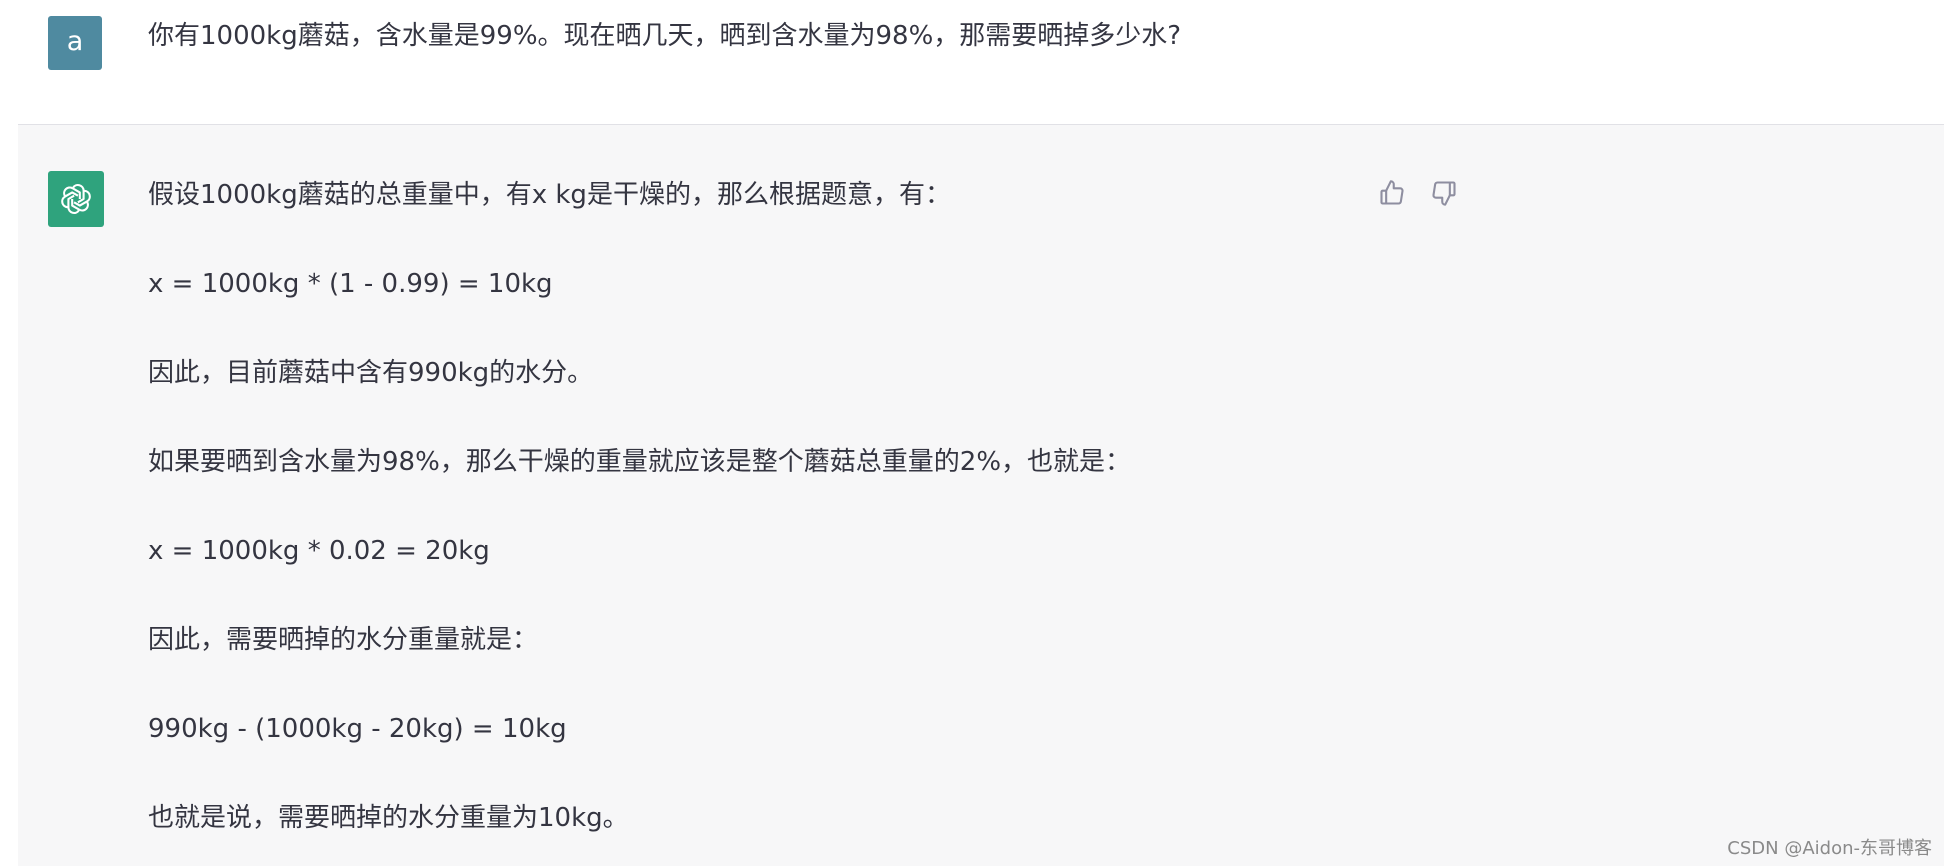 The height and width of the screenshot is (866, 1944). I want to click on assistant-paragraph: 假设1000kg蘑菇的总重量中，有x kg是干燥的，那么根据题意，有：, so click(549, 195).